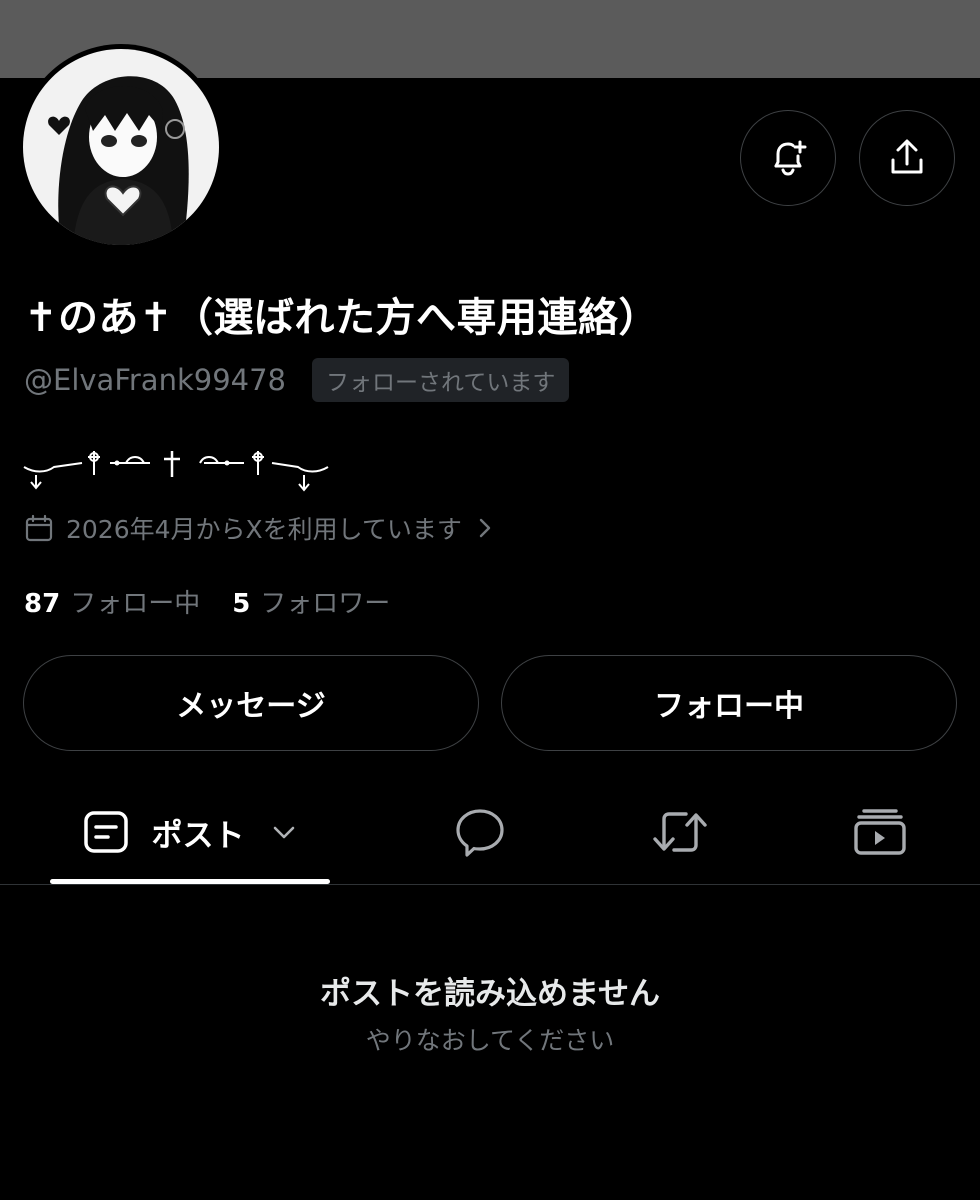 The image size is (980, 1200). What do you see at coordinates (42, 604) in the screenshot?
I see `following-count: 87` at bounding box center [42, 604].